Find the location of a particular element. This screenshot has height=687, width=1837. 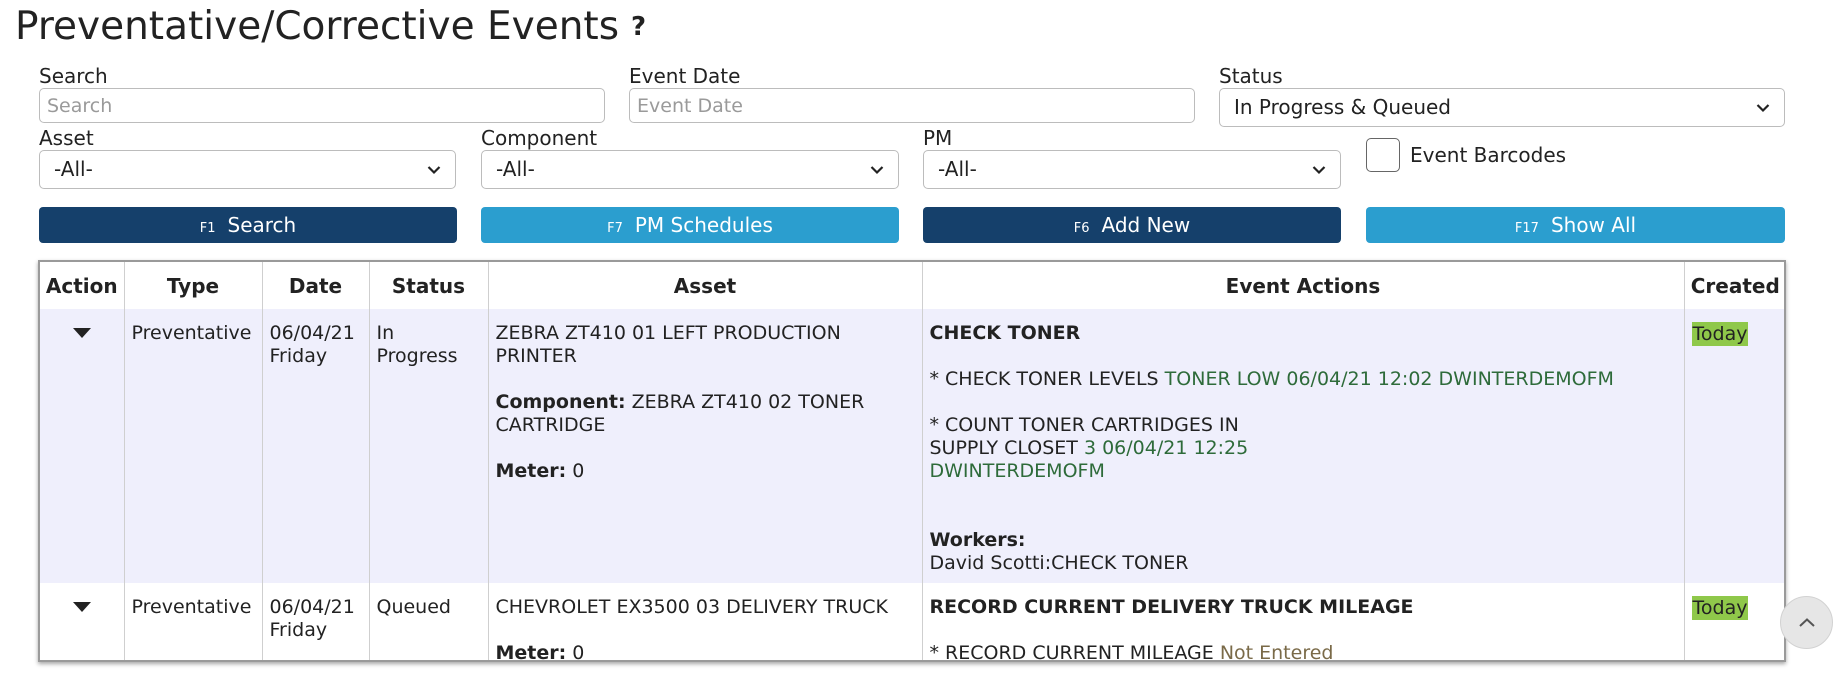

column-header-date: Date is located at coordinates (316, 285).